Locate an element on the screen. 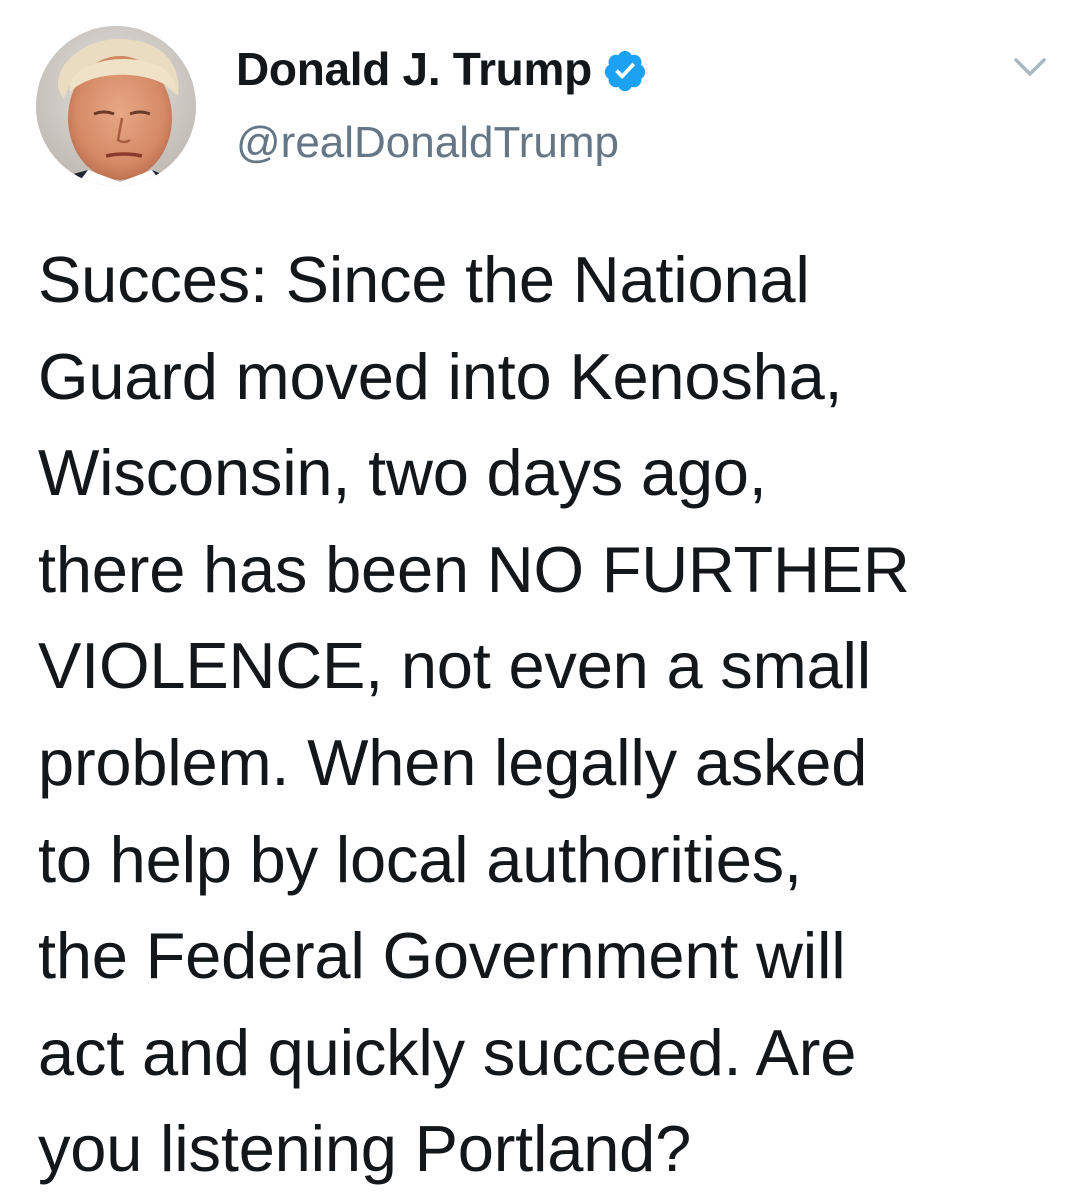 This screenshot has height=1204, width=1080. tweet-menu-button is located at coordinates (1030, 68).